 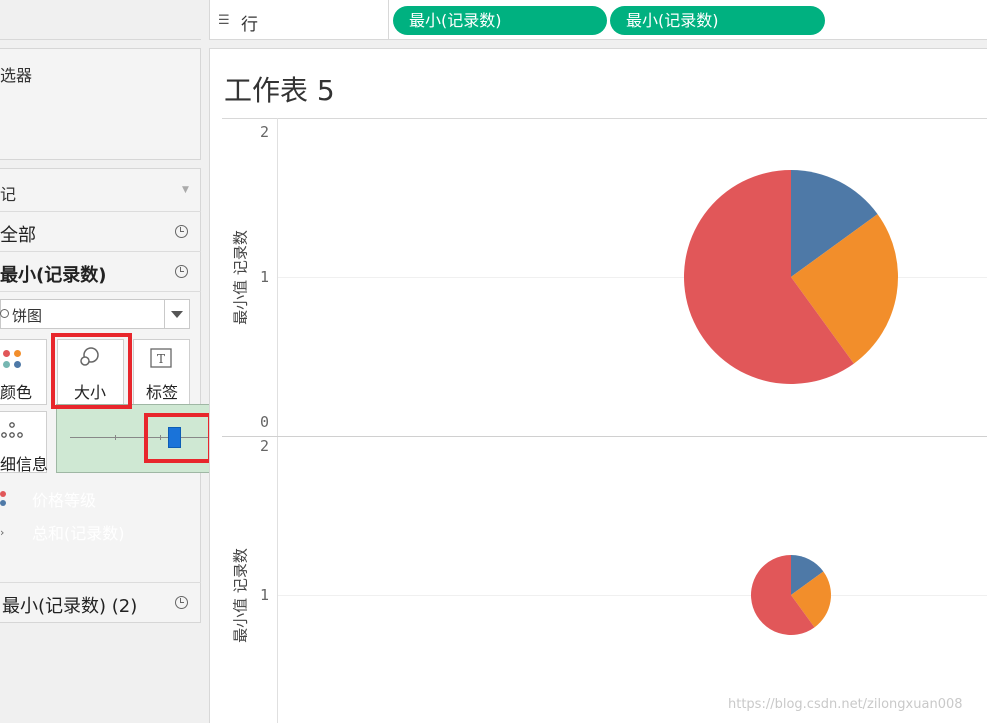 I want to click on rows-shelf-label: 行, so click(x=249, y=25).